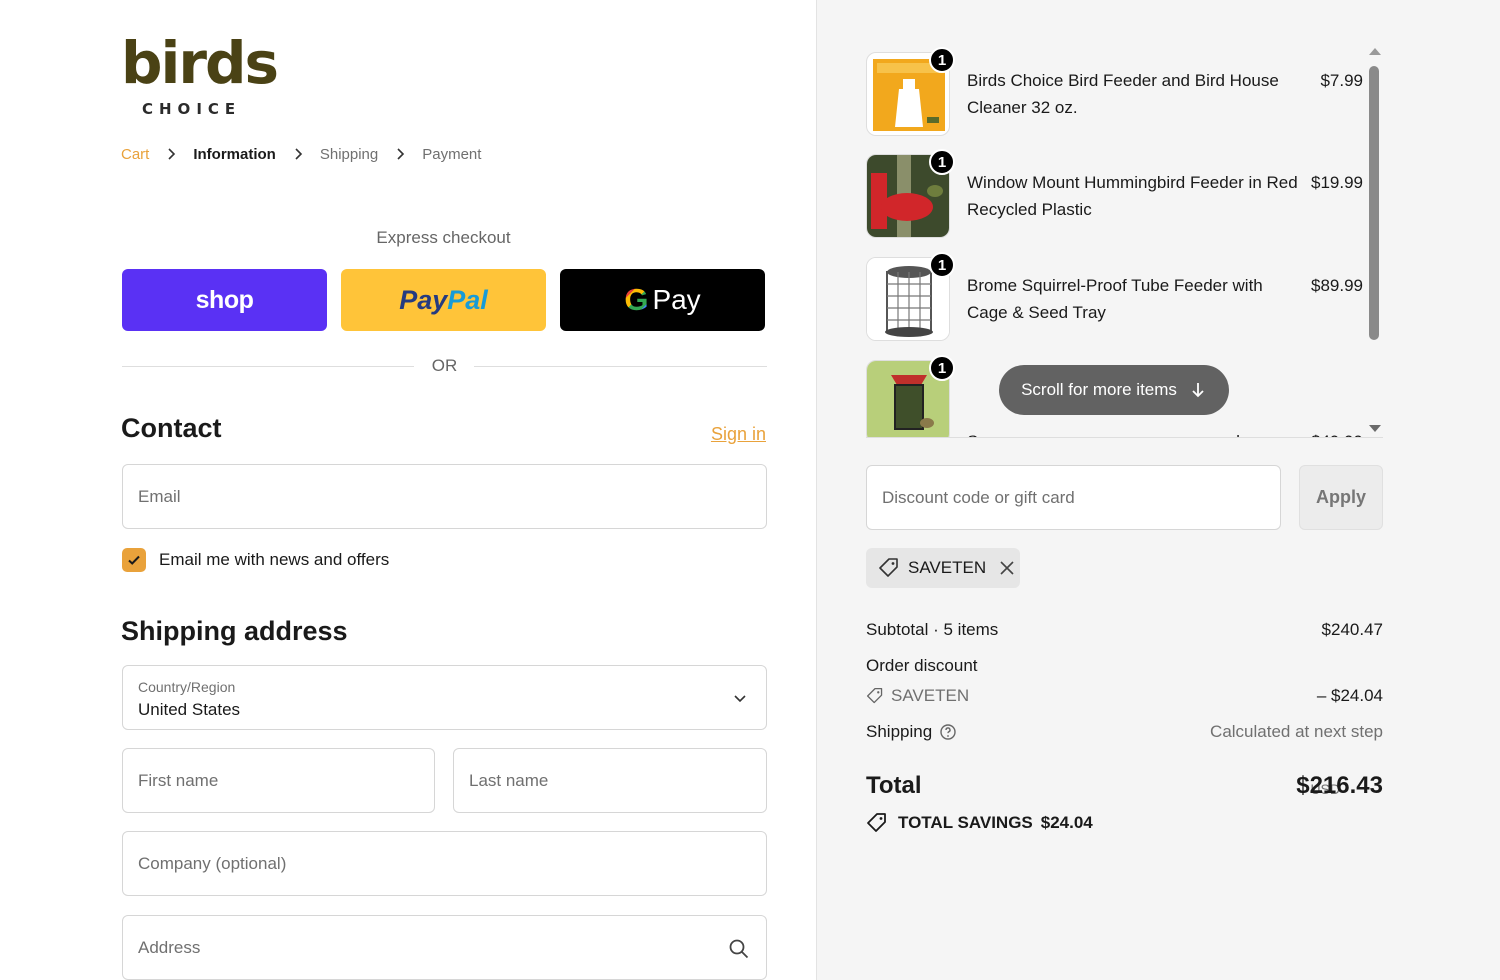  I want to click on news-offers-checkbox, so click(134, 560).